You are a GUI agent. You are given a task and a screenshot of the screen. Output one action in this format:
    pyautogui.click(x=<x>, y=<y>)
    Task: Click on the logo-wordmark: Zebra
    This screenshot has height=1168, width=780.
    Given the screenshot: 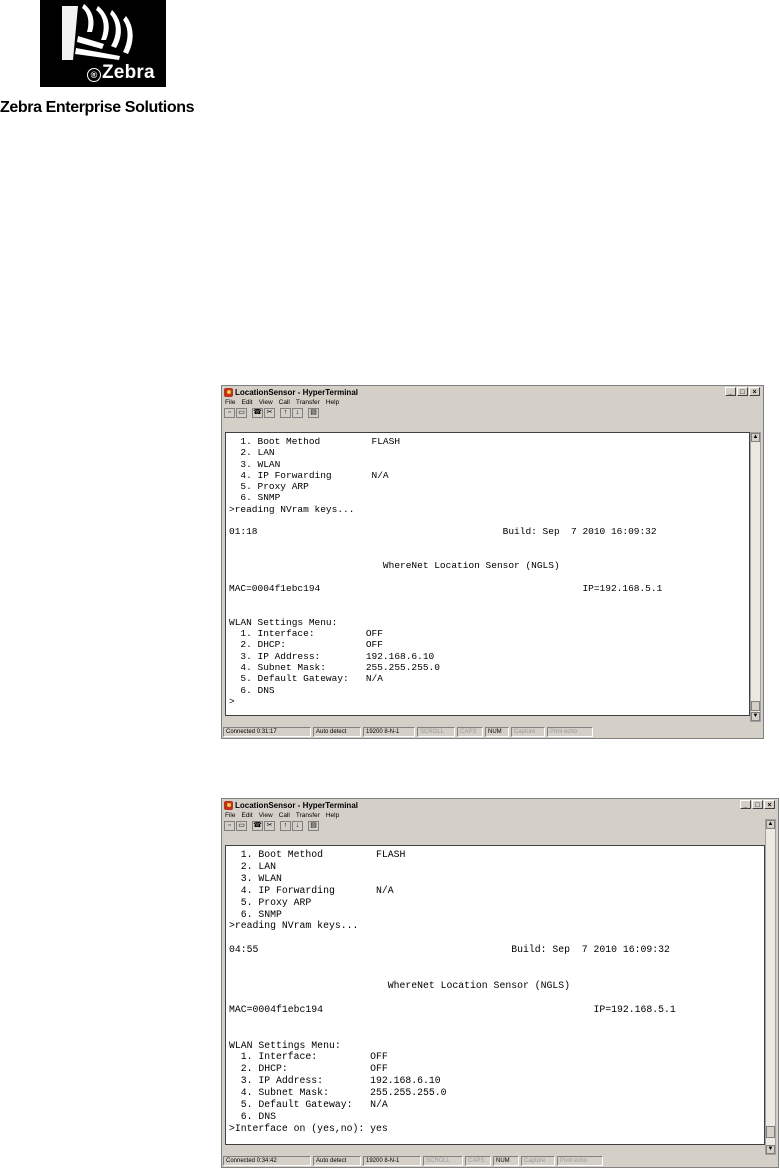 What is the action you would take?
    pyautogui.click(x=128, y=72)
    